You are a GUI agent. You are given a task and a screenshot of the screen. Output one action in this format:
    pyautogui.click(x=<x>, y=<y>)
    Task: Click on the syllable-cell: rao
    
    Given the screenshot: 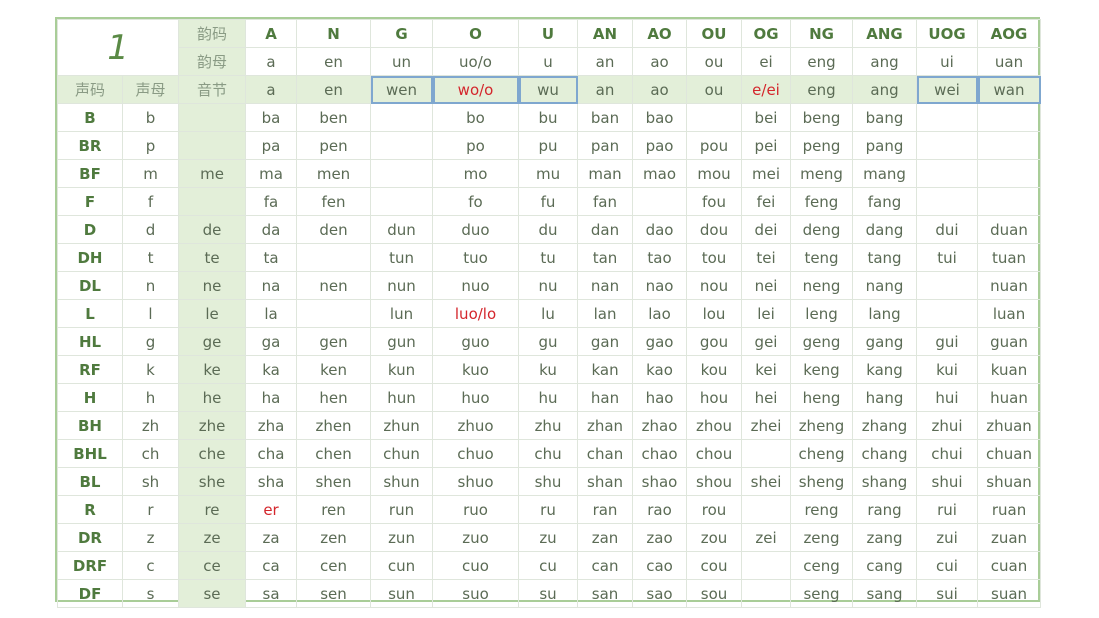 What is the action you would take?
    pyautogui.click(x=660, y=509)
    